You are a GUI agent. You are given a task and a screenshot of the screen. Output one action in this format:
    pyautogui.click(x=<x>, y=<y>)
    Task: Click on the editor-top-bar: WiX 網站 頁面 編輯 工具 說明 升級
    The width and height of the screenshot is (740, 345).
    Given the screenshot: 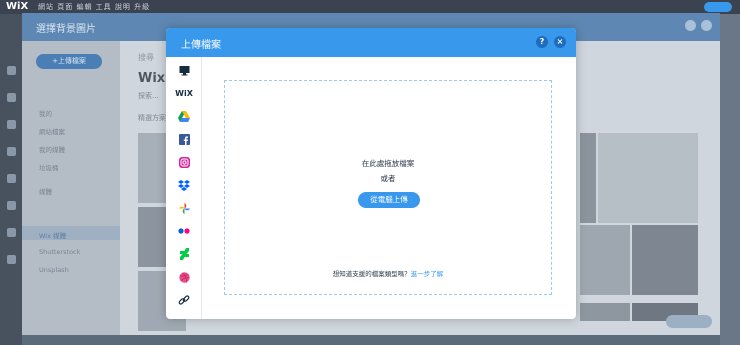 What is the action you would take?
    pyautogui.click(x=370, y=7)
    